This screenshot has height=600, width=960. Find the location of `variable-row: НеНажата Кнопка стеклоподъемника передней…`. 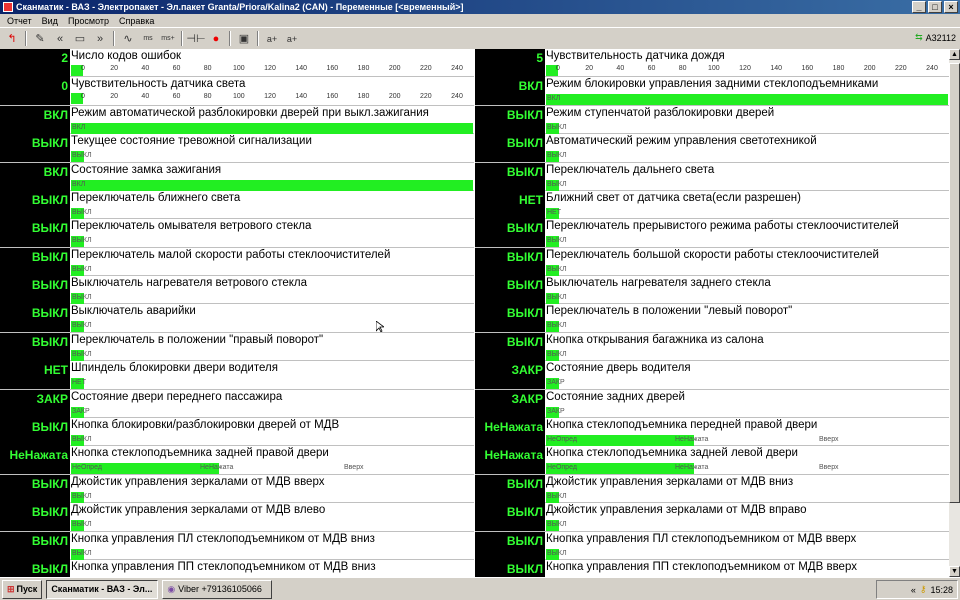

variable-row: НеНажата Кнопка стеклоподъемника передней… is located at coordinates (712, 432).